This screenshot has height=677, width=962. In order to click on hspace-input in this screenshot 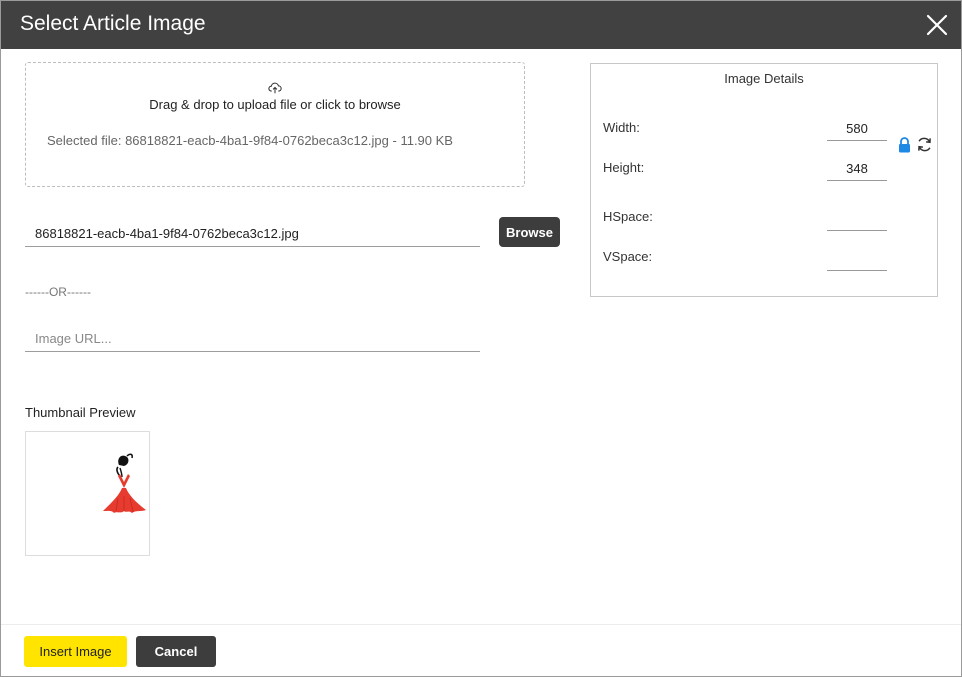, I will do `click(857, 219)`.